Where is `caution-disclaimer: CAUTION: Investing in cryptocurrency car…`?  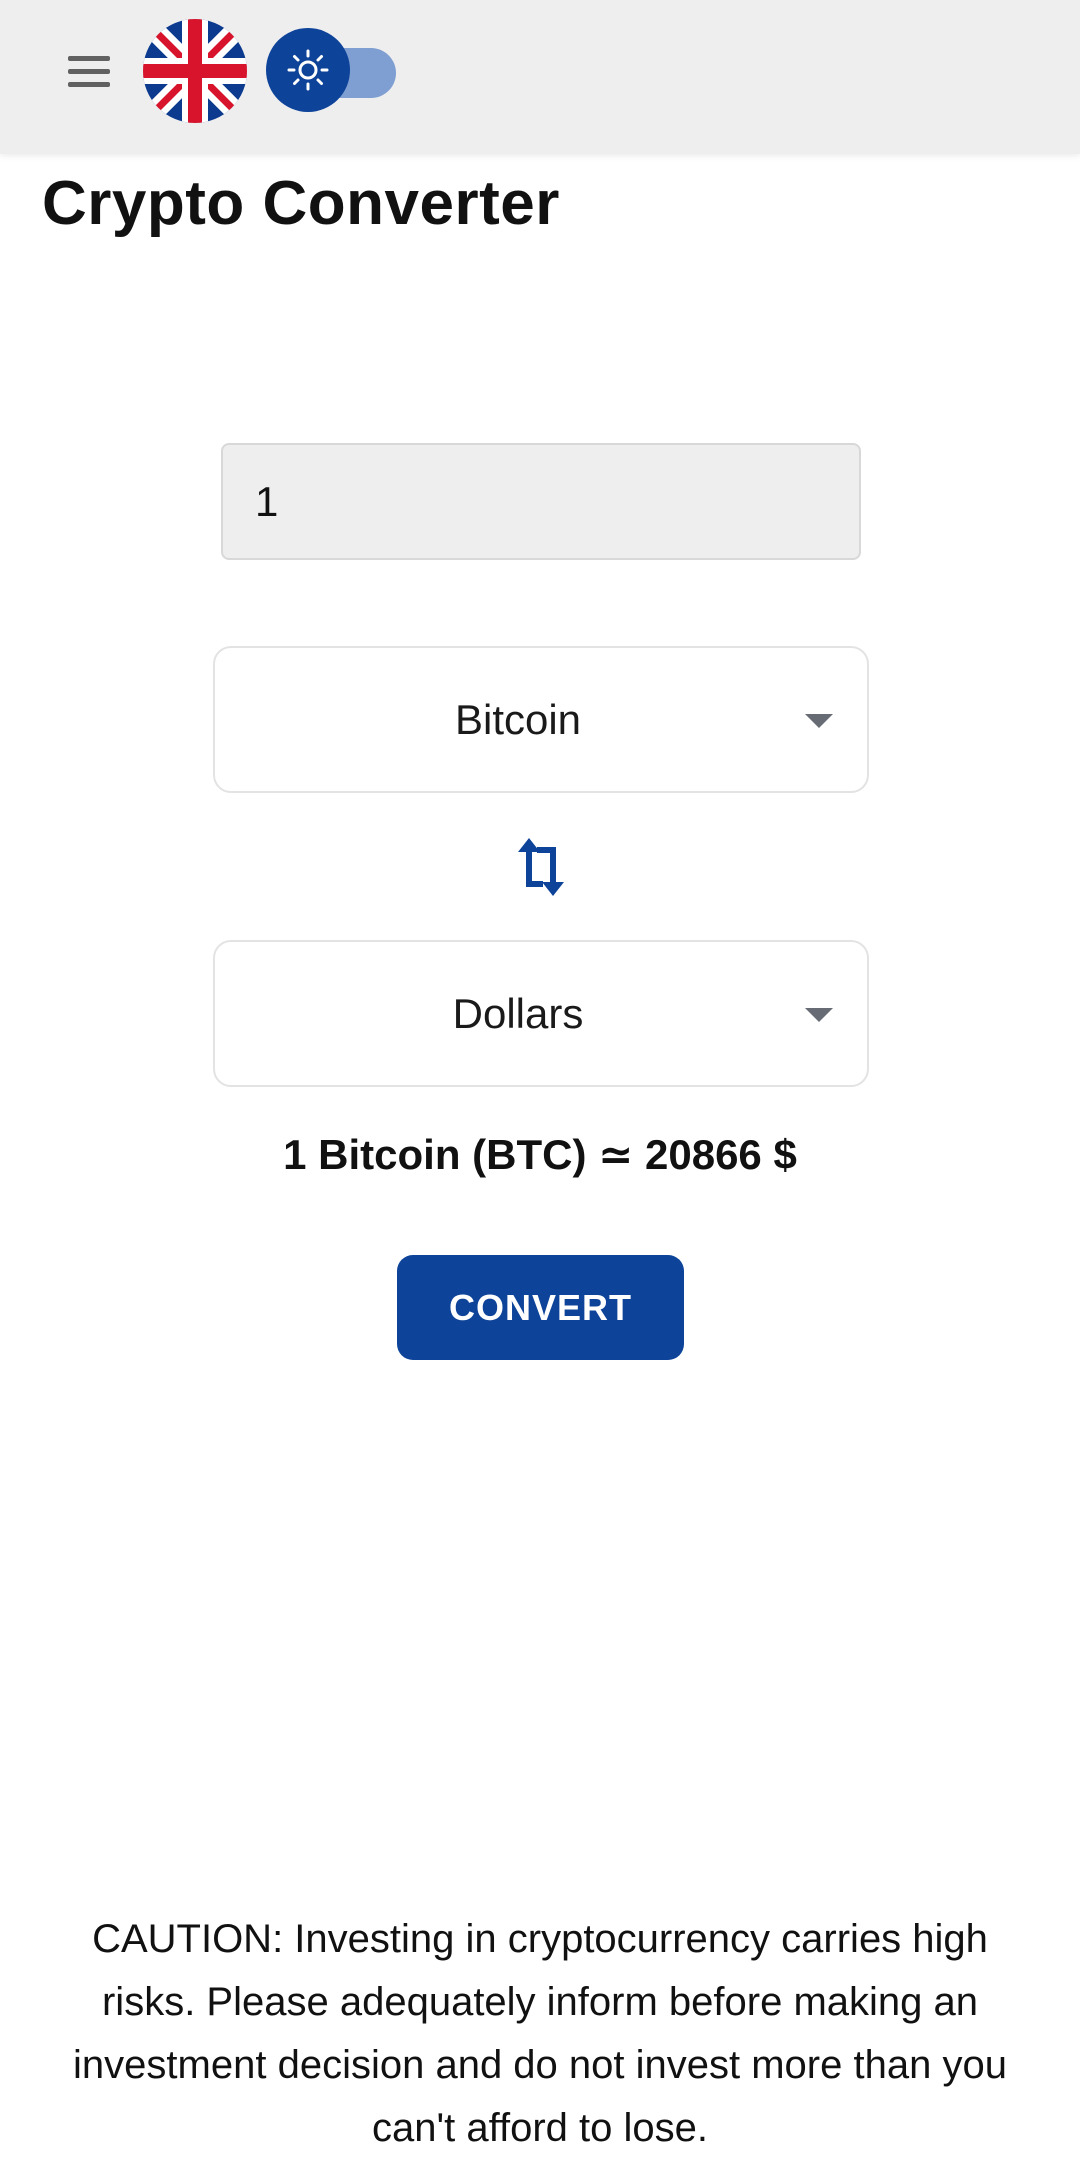
caution-disclaimer: CAUTION: Investing in cryptocurrency car… is located at coordinates (540, 2033).